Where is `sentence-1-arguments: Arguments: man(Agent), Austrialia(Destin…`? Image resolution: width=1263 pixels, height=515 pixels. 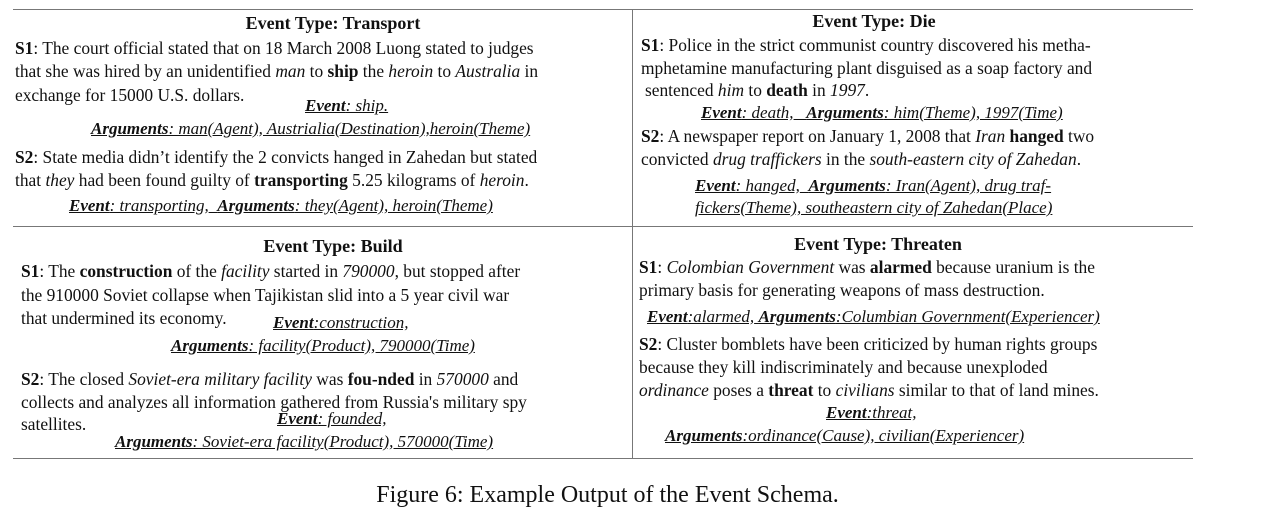 sentence-1-arguments: Arguments: man(Agent), Austrialia(Destin… is located at coordinates (311, 128).